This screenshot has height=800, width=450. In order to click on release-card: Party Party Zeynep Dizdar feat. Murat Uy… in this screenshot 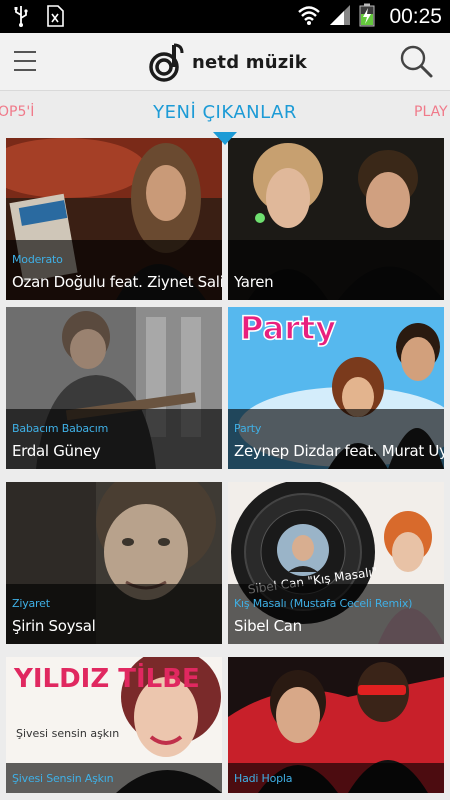, I will do `click(336, 388)`.